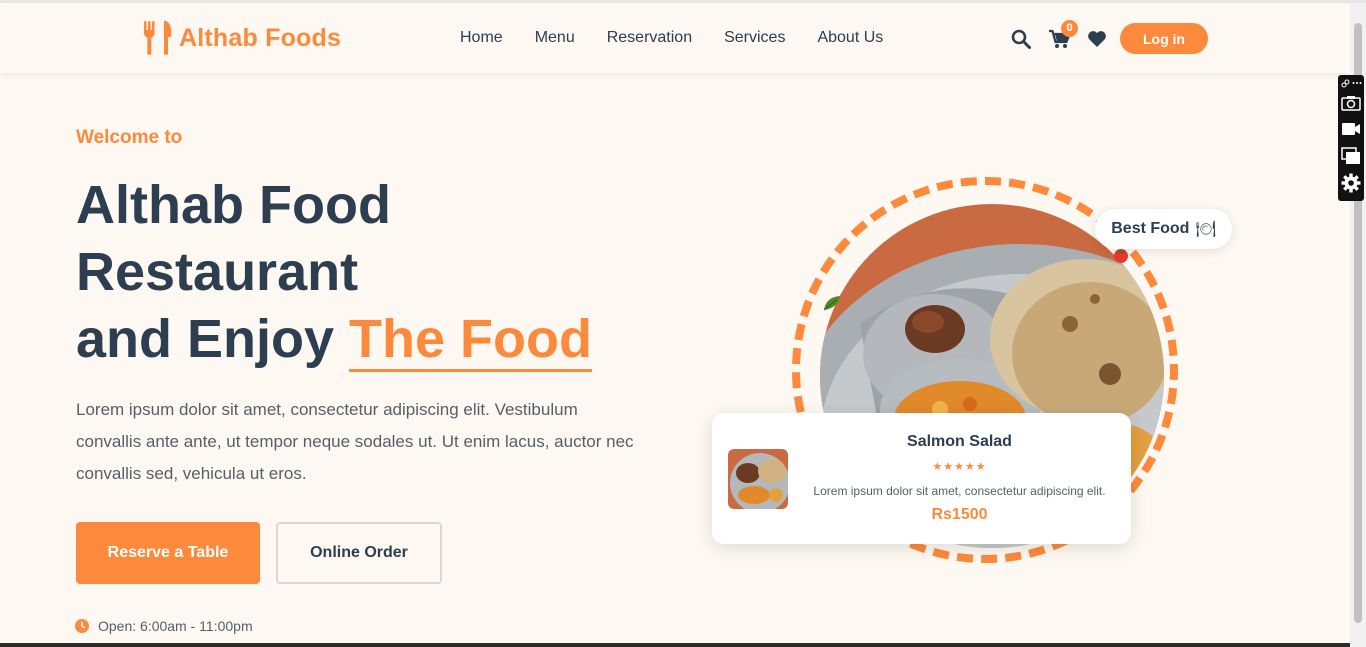 This screenshot has width=1366, height=647. I want to click on logo: Althab Foods, so click(241, 38).